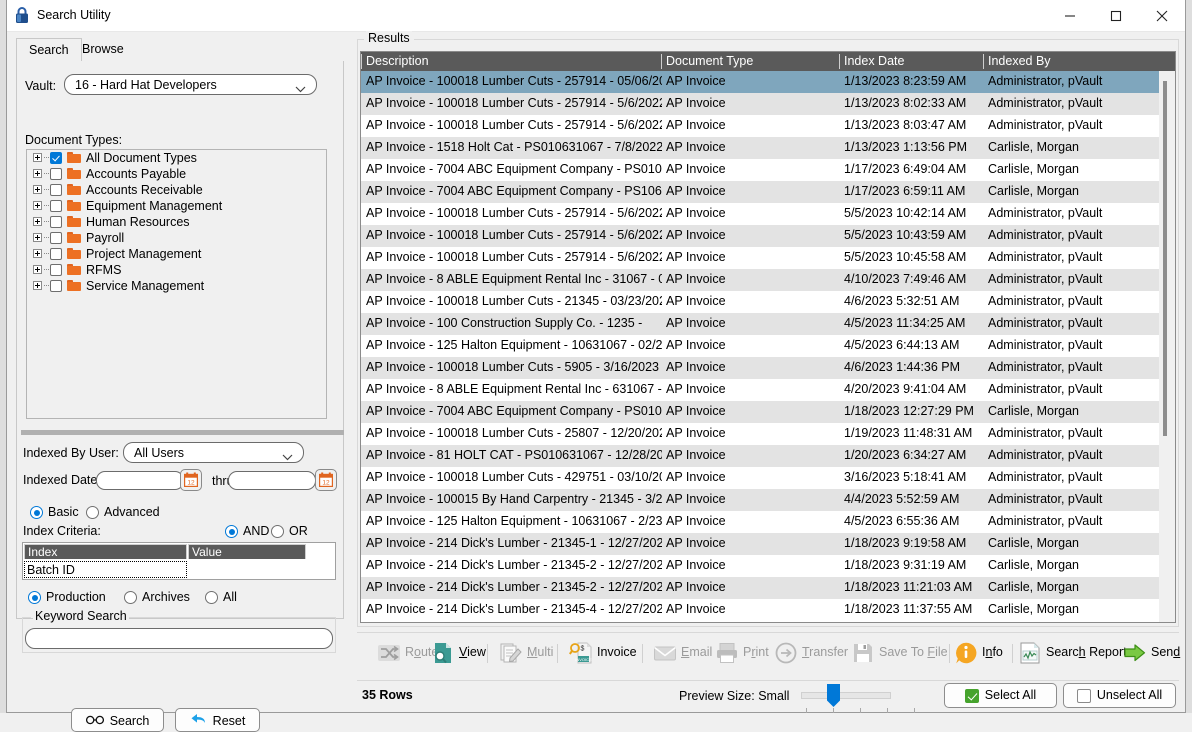 The width and height of the screenshot is (1192, 732). Describe the element at coordinates (833, 695) in the screenshot. I see `preview-size-slider-thumb` at that location.